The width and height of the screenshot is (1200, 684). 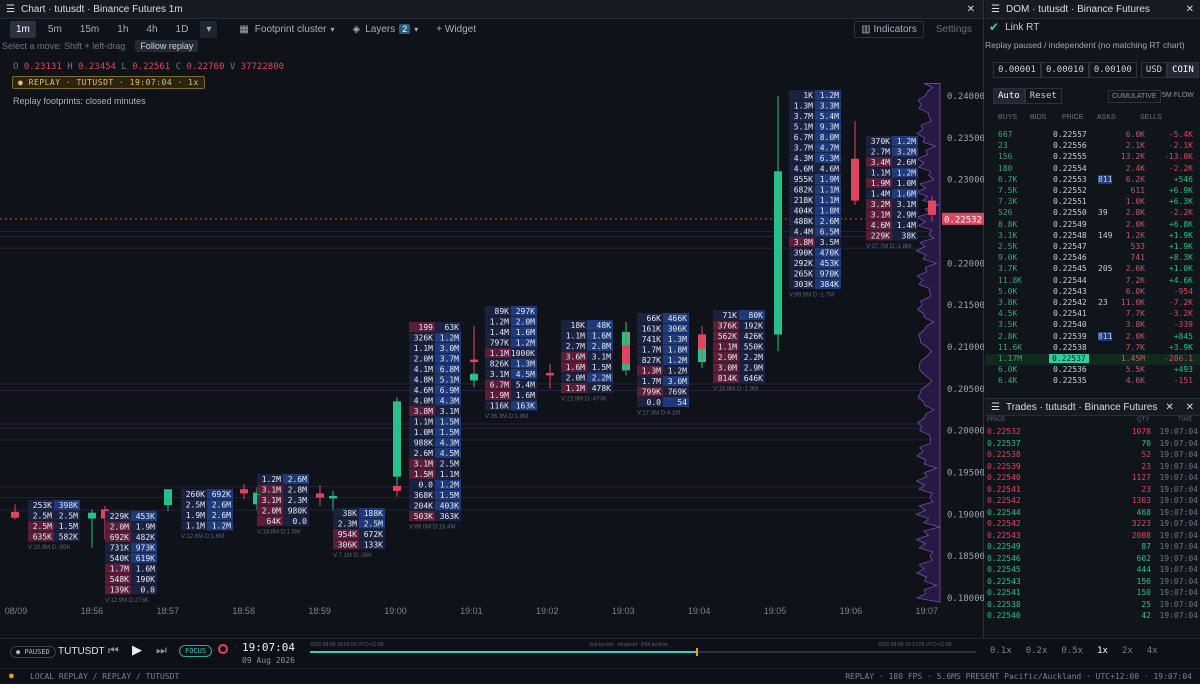 What do you see at coordinates (1070, 224) in the screenshot?
I see `dom-price: 0.22549` at bounding box center [1070, 224].